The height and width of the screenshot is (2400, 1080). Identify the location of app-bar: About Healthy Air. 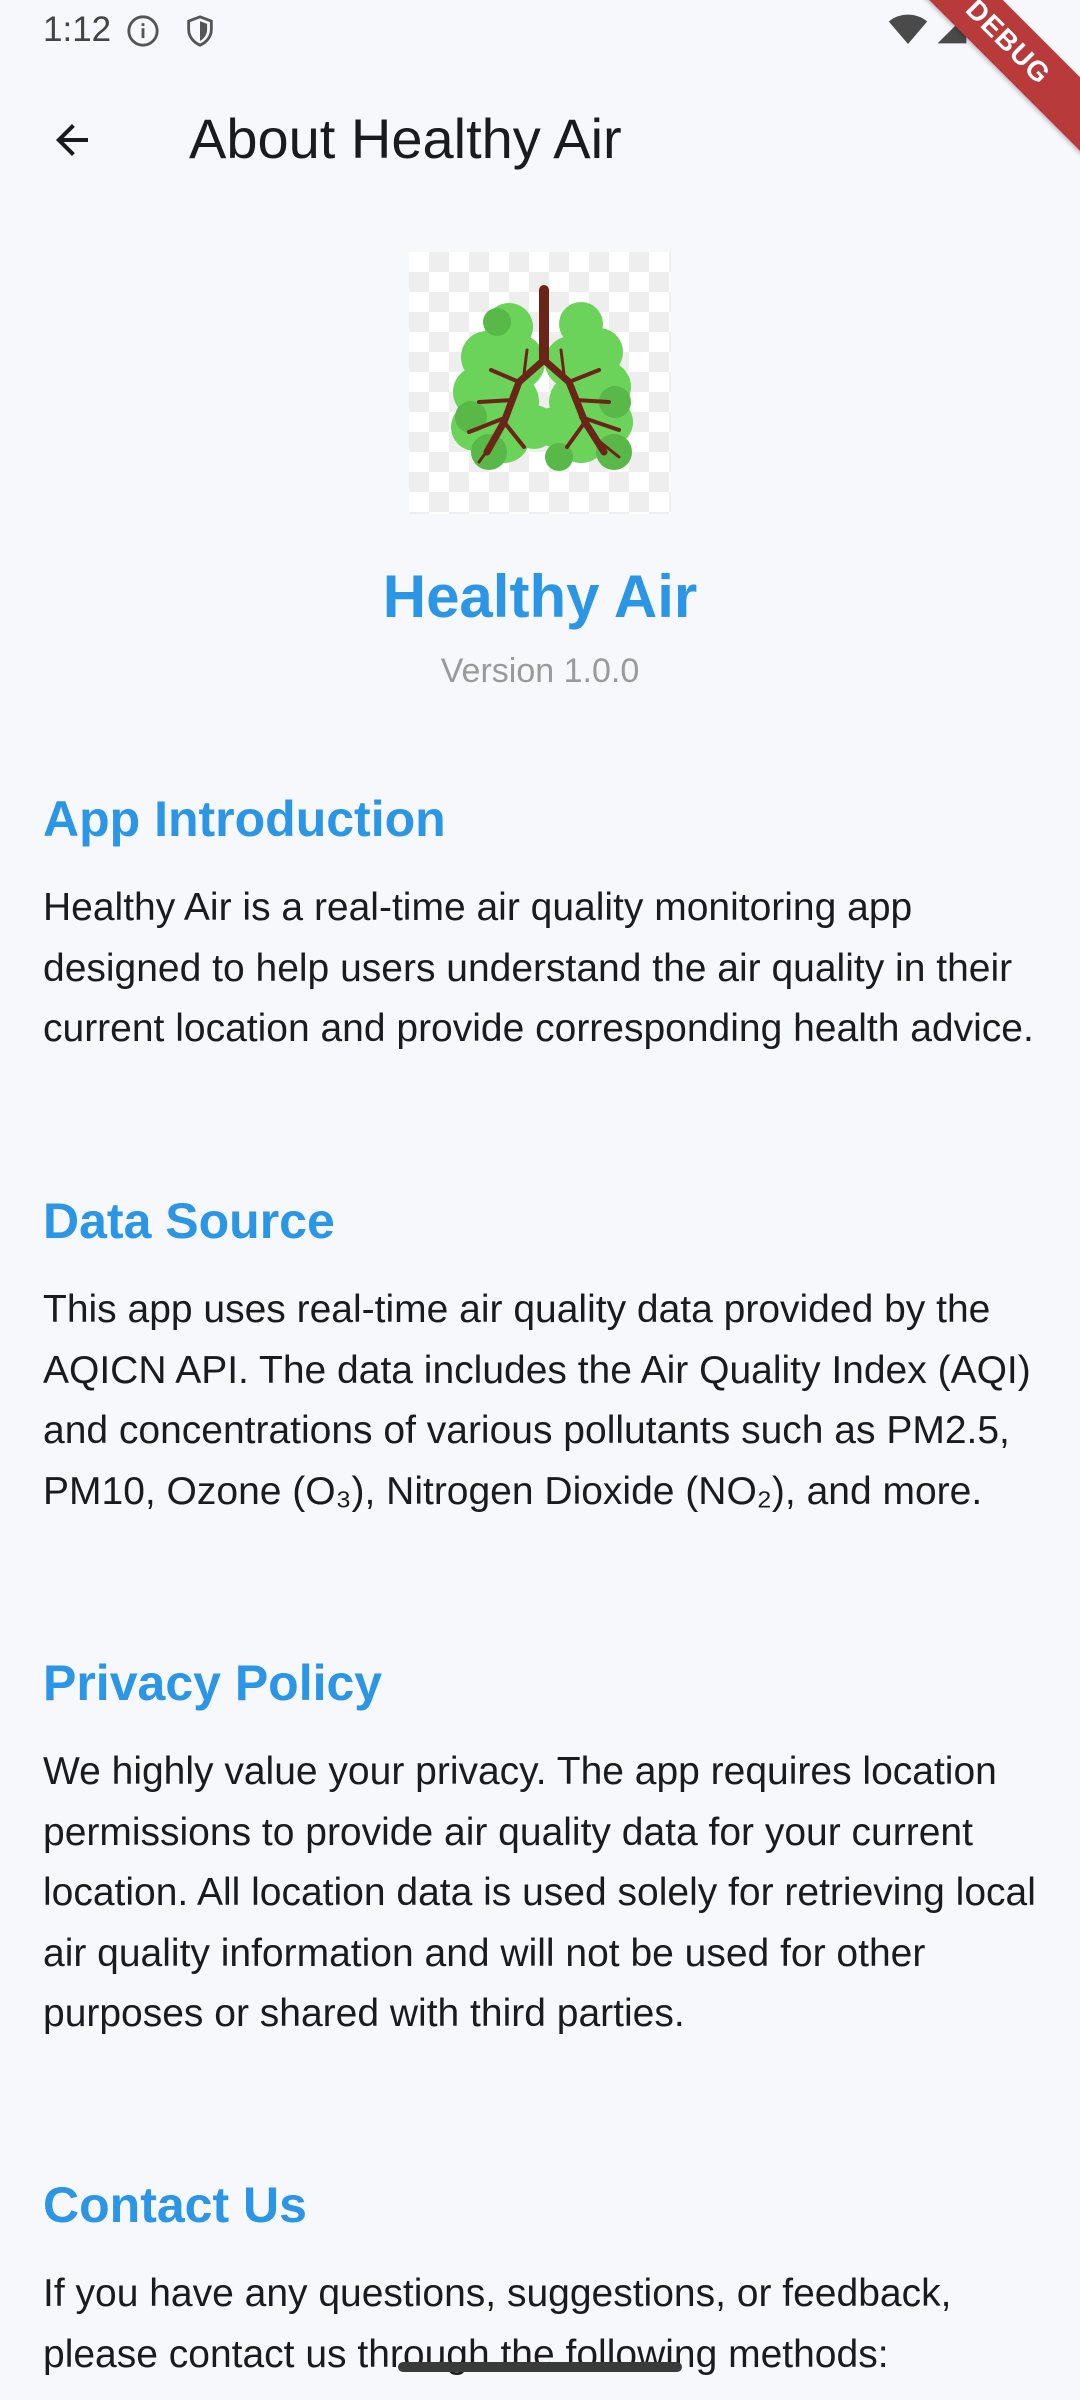
(540, 135).